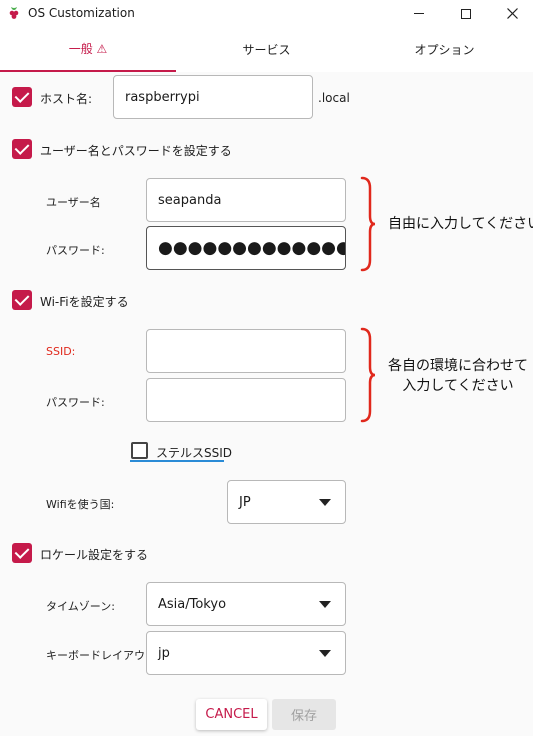  What do you see at coordinates (139, 450) in the screenshot?
I see `hidden-ssid-checkbox` at bounding box center [139, 450].